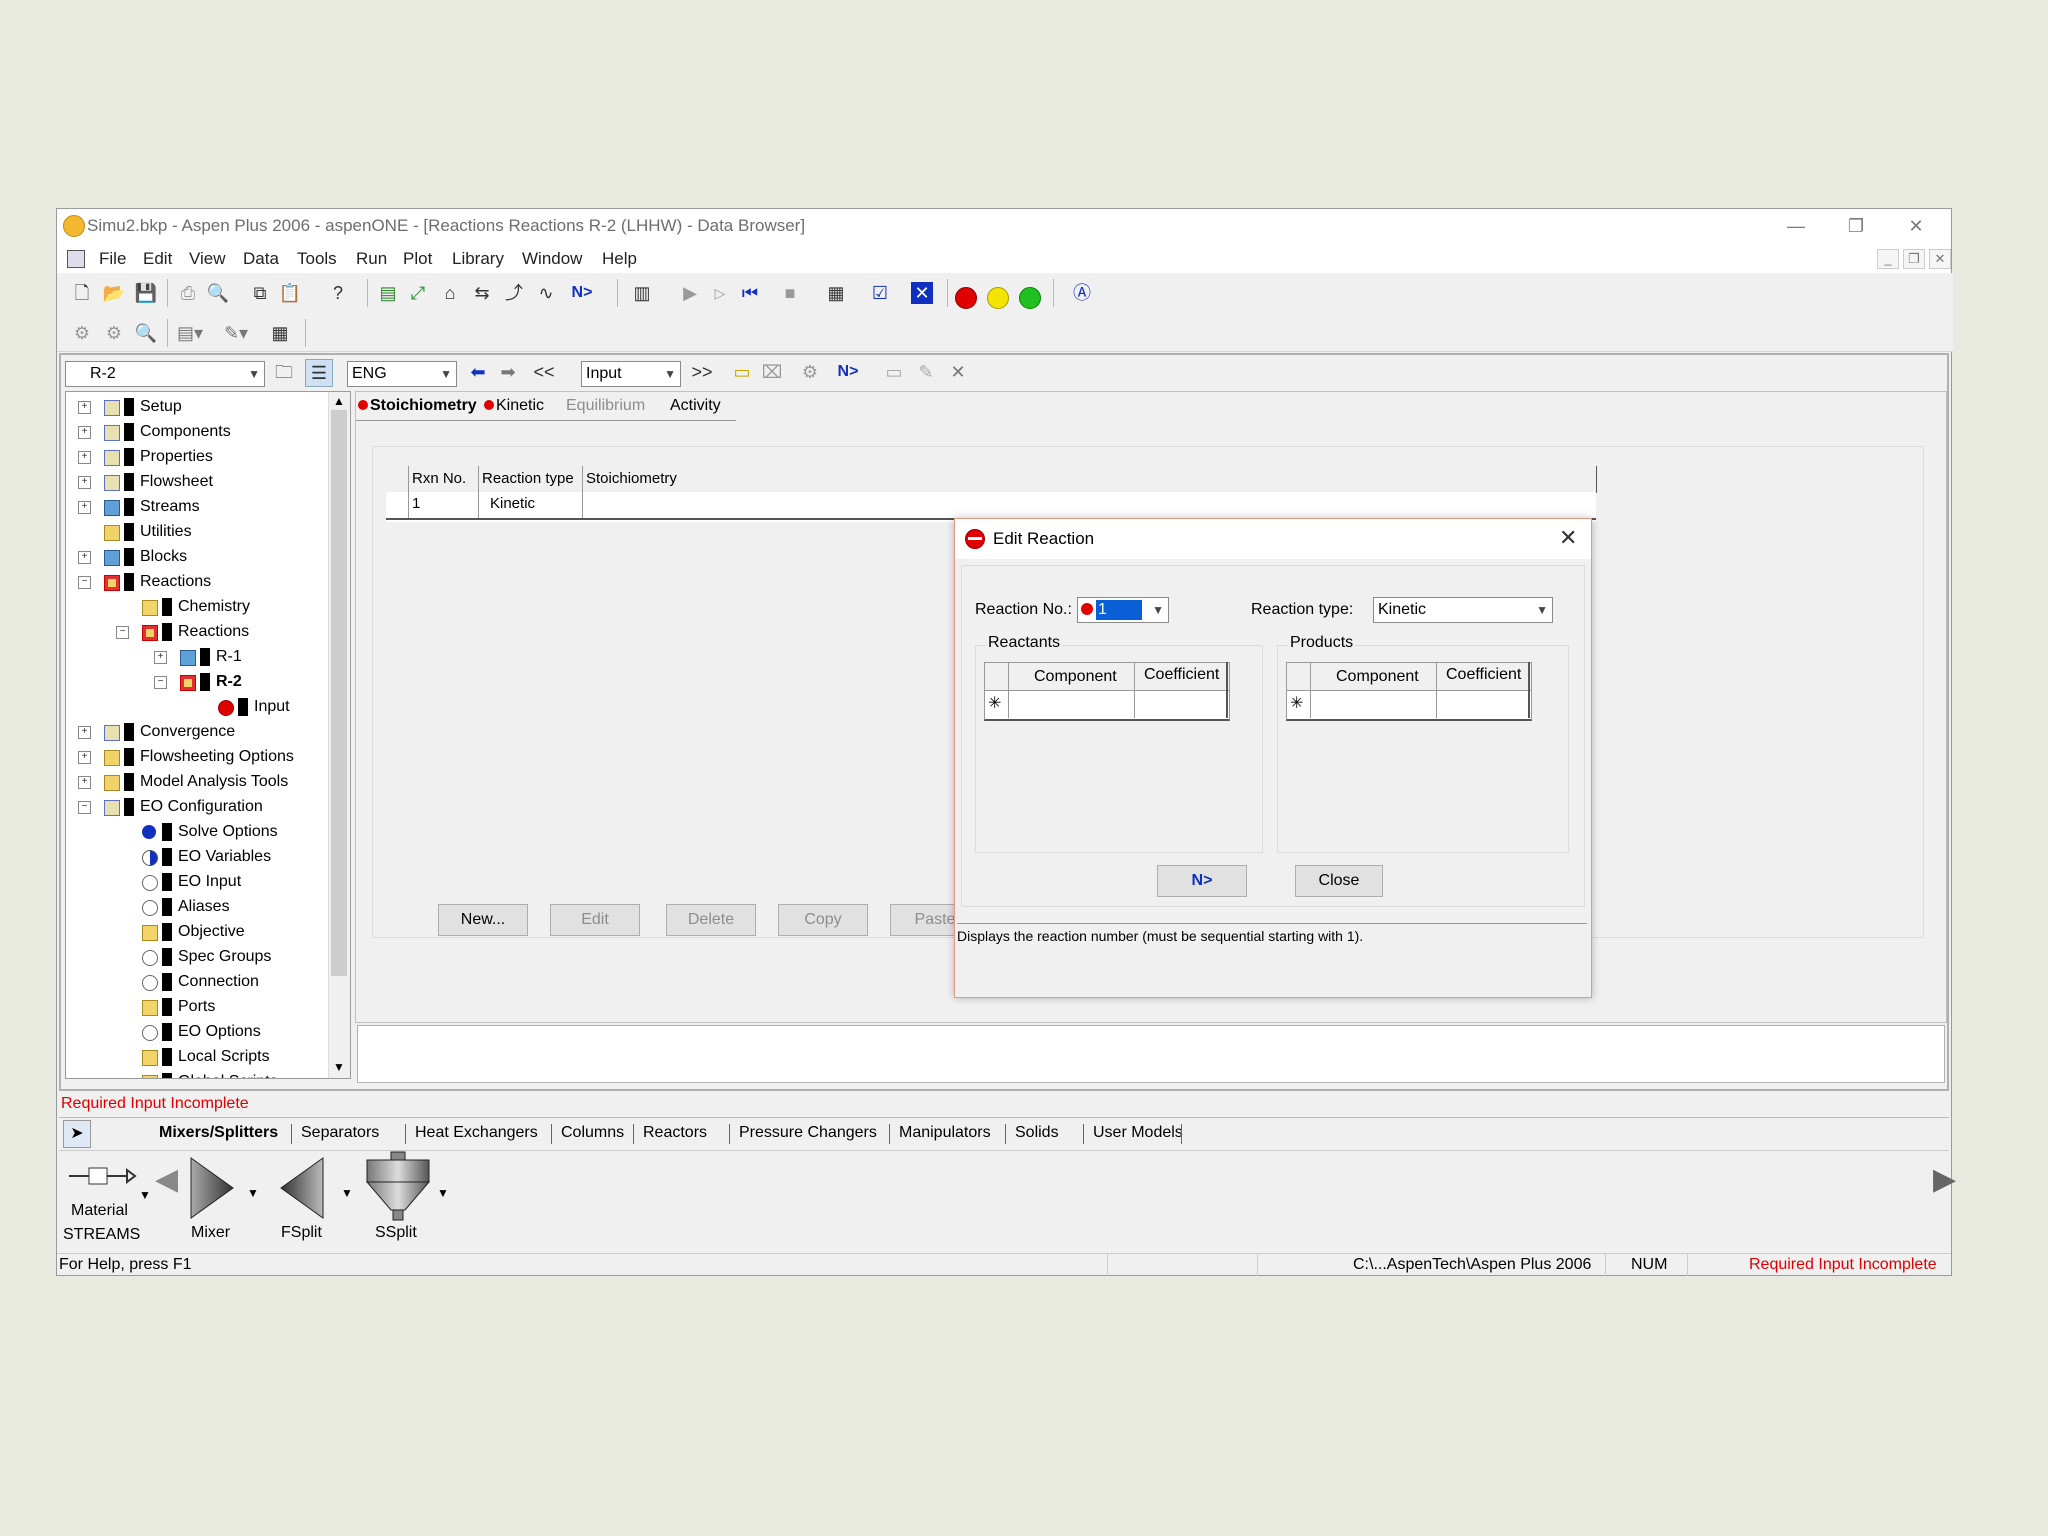 This screenshot has width=2048, height=1536. Describe the element at coordinates (218, 1133) in the screenshot. I see `palette-tab: Mixers/Splitters` at that location.